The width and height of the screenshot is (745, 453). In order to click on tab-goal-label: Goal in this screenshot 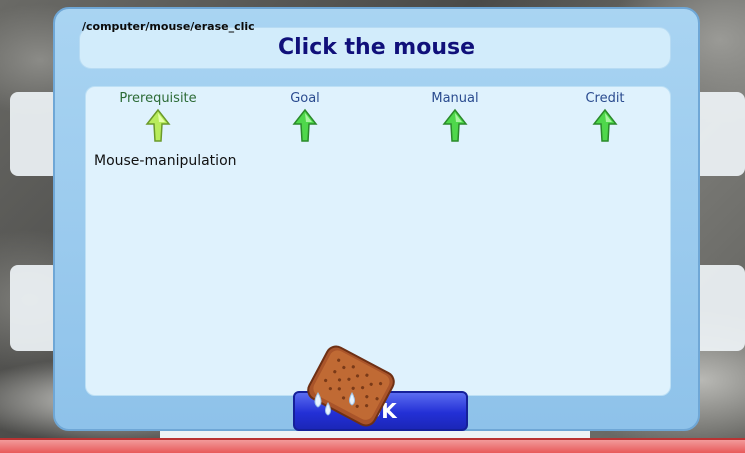, I will do `click(305, 98)`.